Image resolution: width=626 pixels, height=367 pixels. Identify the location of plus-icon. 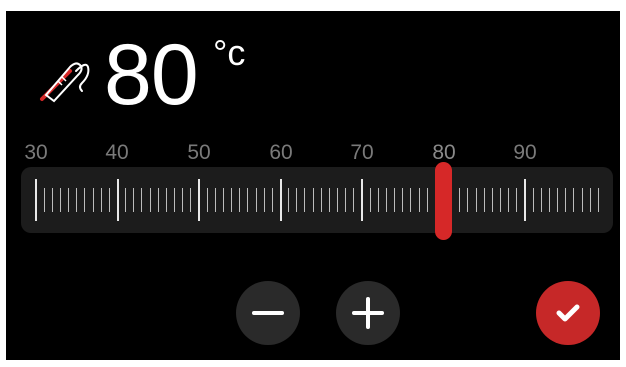
(368, 313).